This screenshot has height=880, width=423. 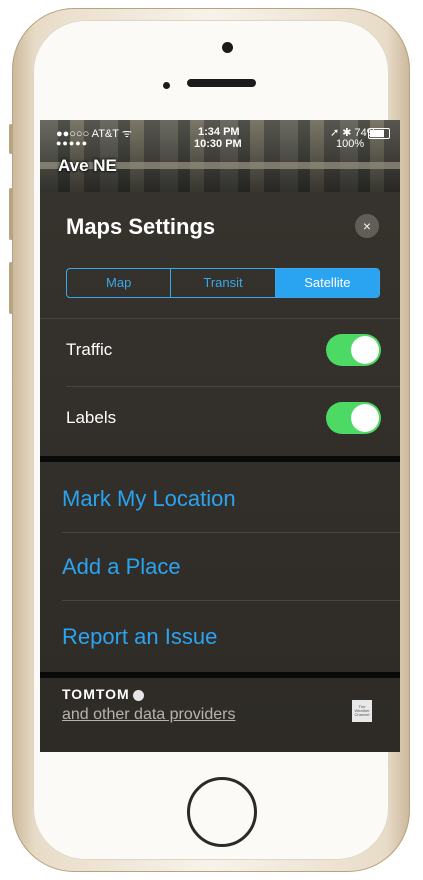 What do you see at coordinates (89, 349) in the screenshot?
I see `traffic-label: Traffic` at bounding box center [89, 349].